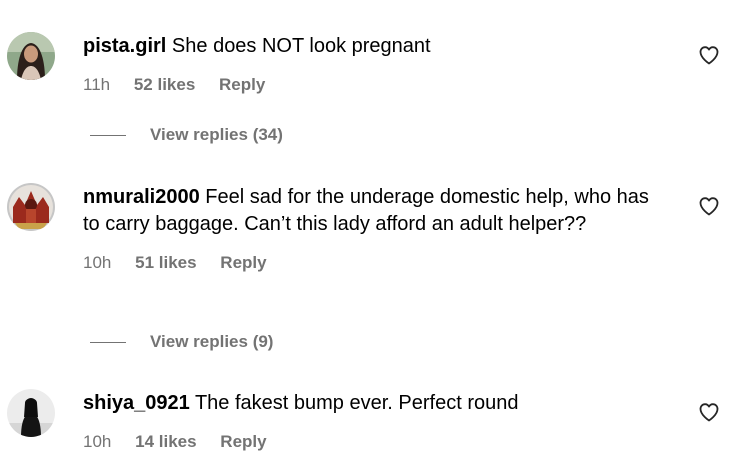 The image size is (738, 453). I want to click on view-replies-label: View replies (34), so click(216, 134).